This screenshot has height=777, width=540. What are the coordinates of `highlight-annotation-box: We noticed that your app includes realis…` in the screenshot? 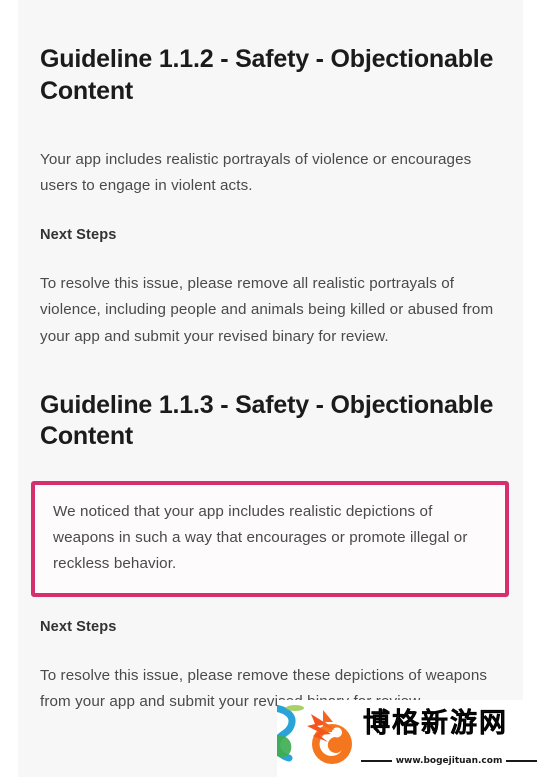 It's located at (270, 539).